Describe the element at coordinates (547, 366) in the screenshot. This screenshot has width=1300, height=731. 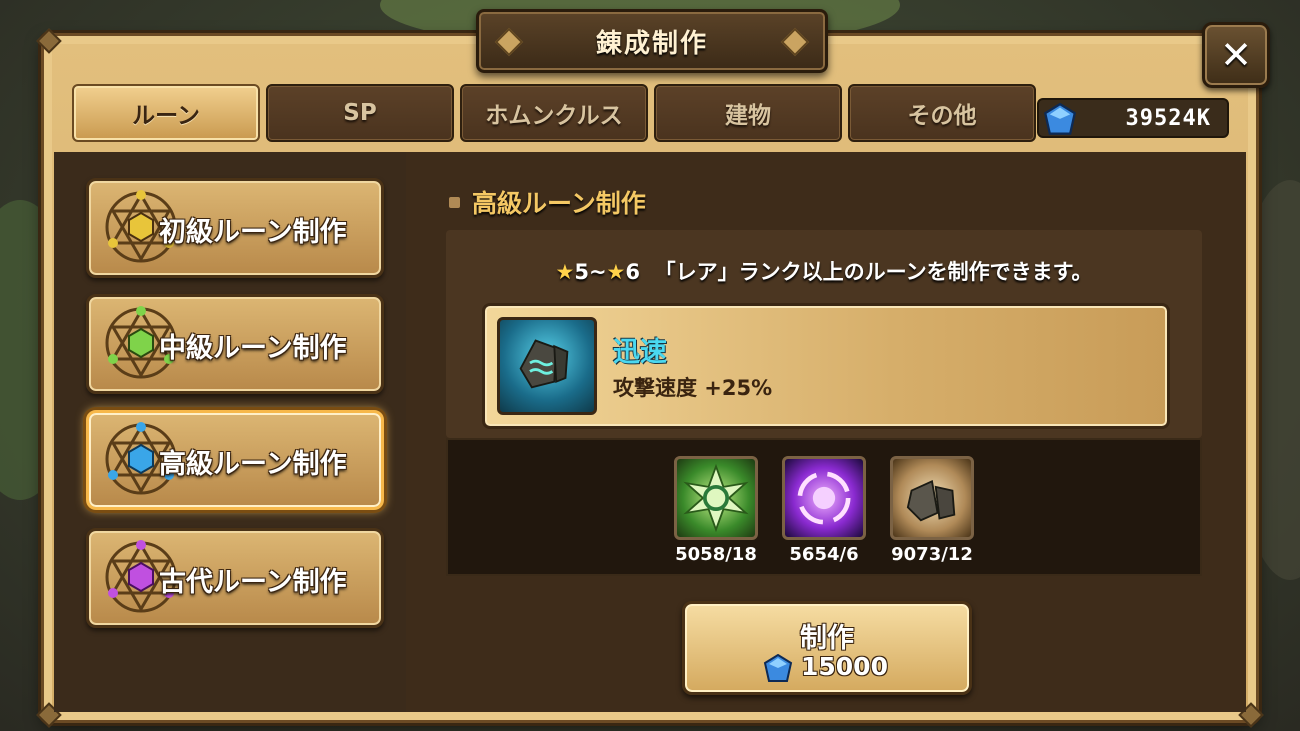
I see `swift-rune-icon` at that location.